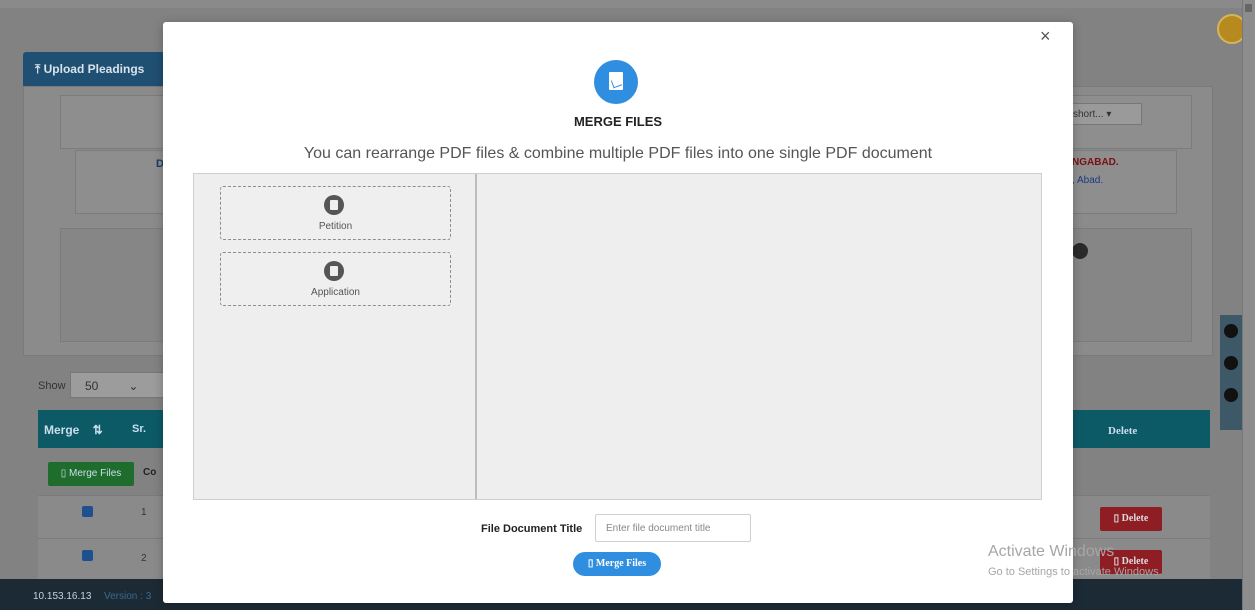 The height and width of the screenshot is (610, 1255). I want to click on merge-files-button: ▯ Merge Files, so click(617, 564).